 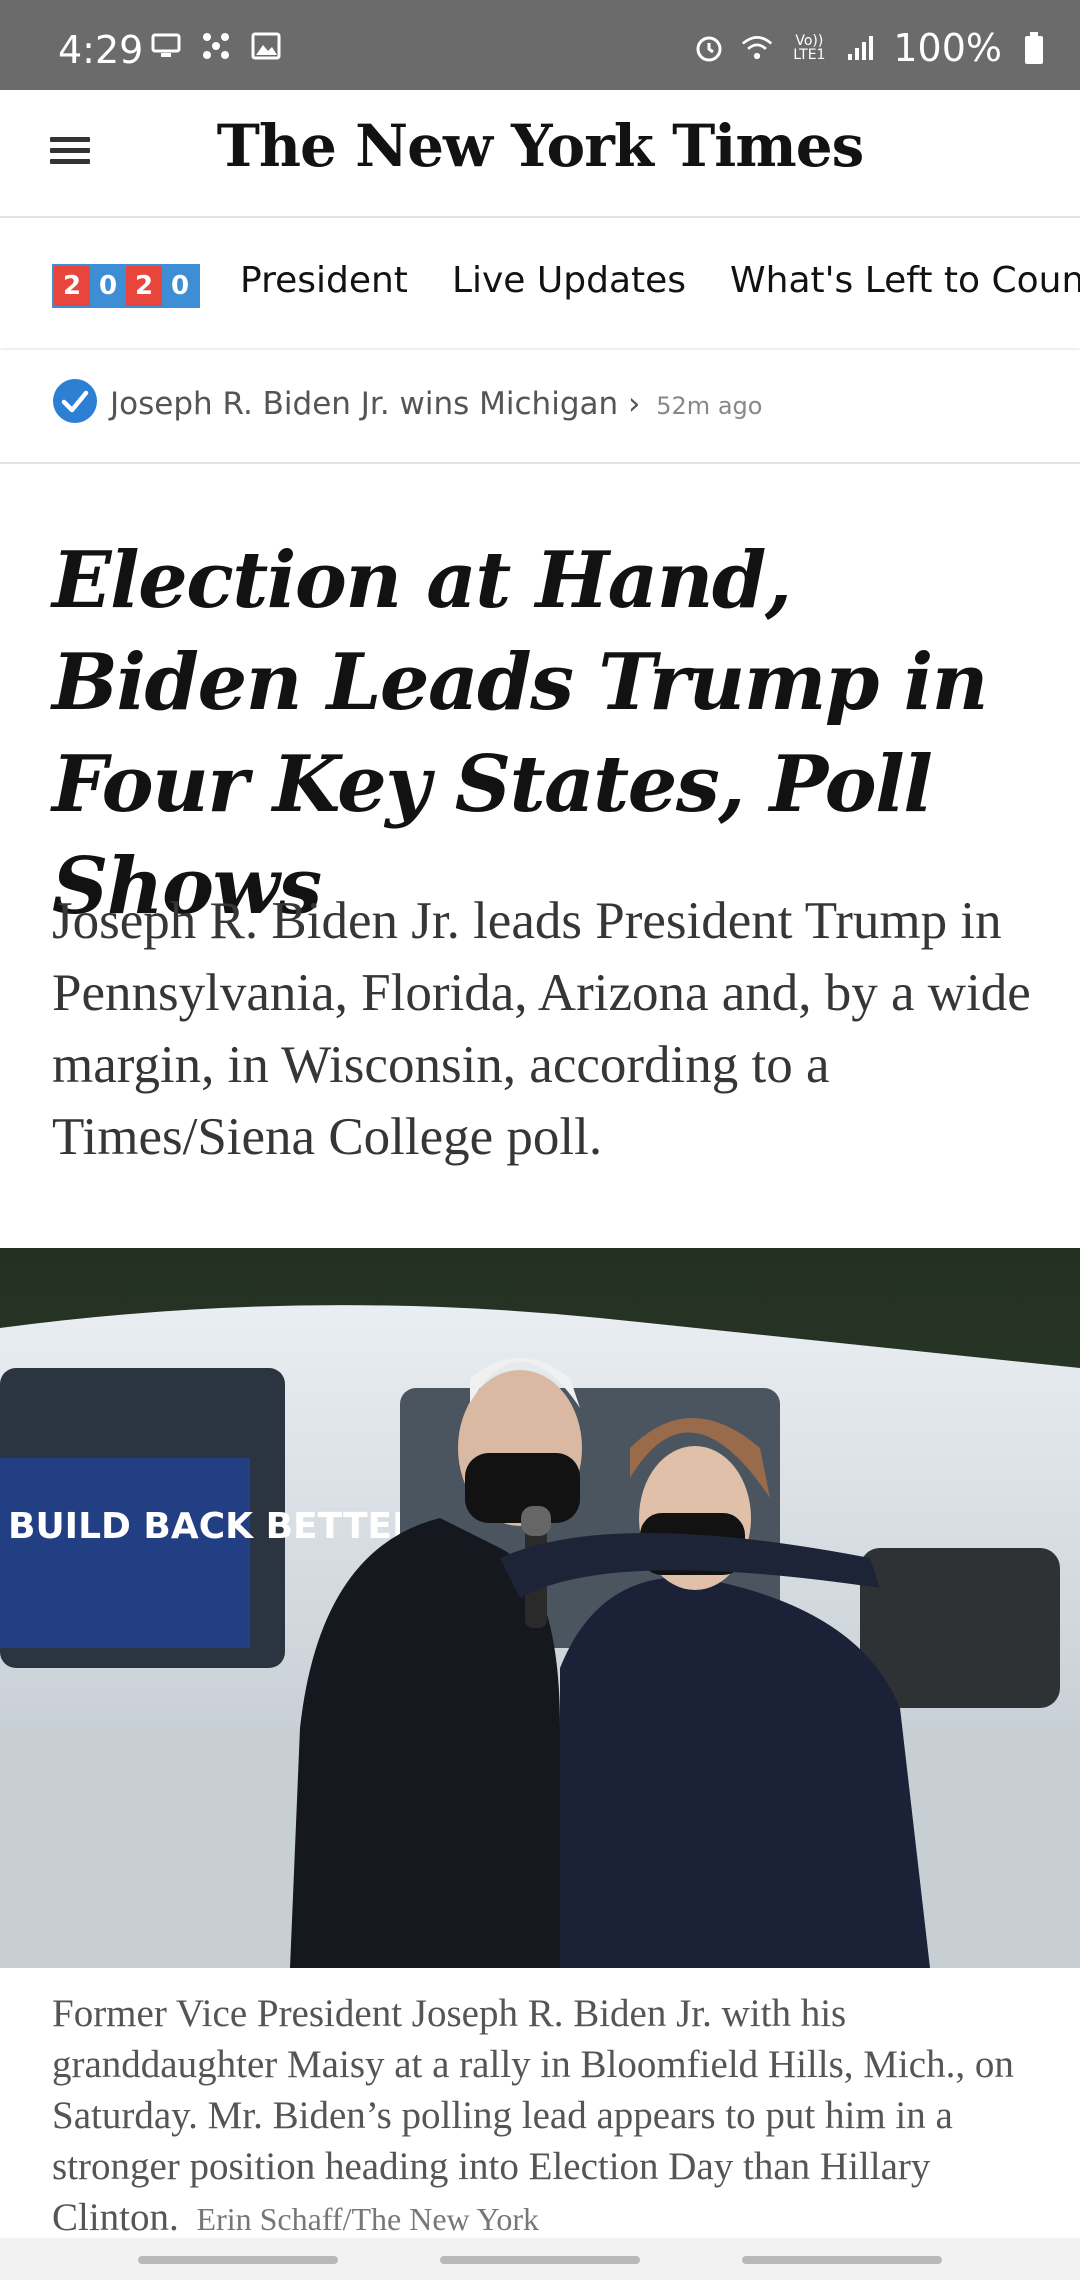 I want to click on chevron-right-icon: ›, so click(x=634, y=404).